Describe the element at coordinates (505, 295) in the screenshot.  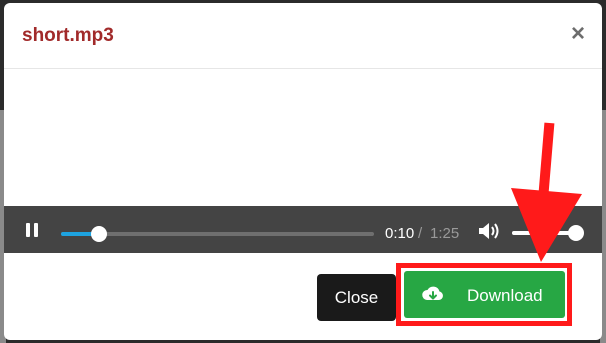
I see `download-label: Download` at that location.